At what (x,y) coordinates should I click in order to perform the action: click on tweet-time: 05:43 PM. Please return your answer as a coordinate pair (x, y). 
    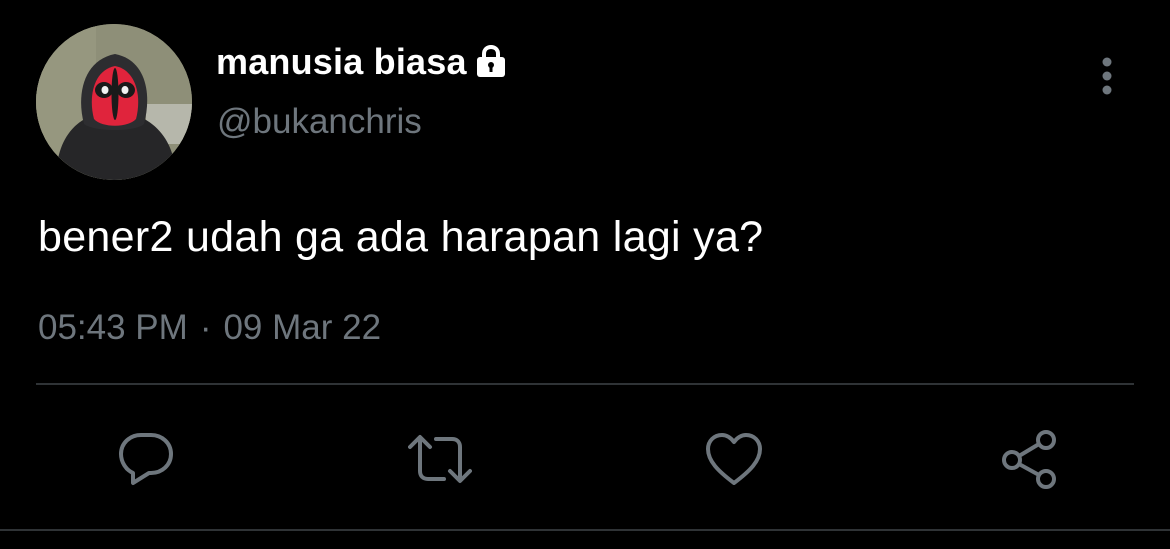
    Looking at the image, I should click on (113, 327).